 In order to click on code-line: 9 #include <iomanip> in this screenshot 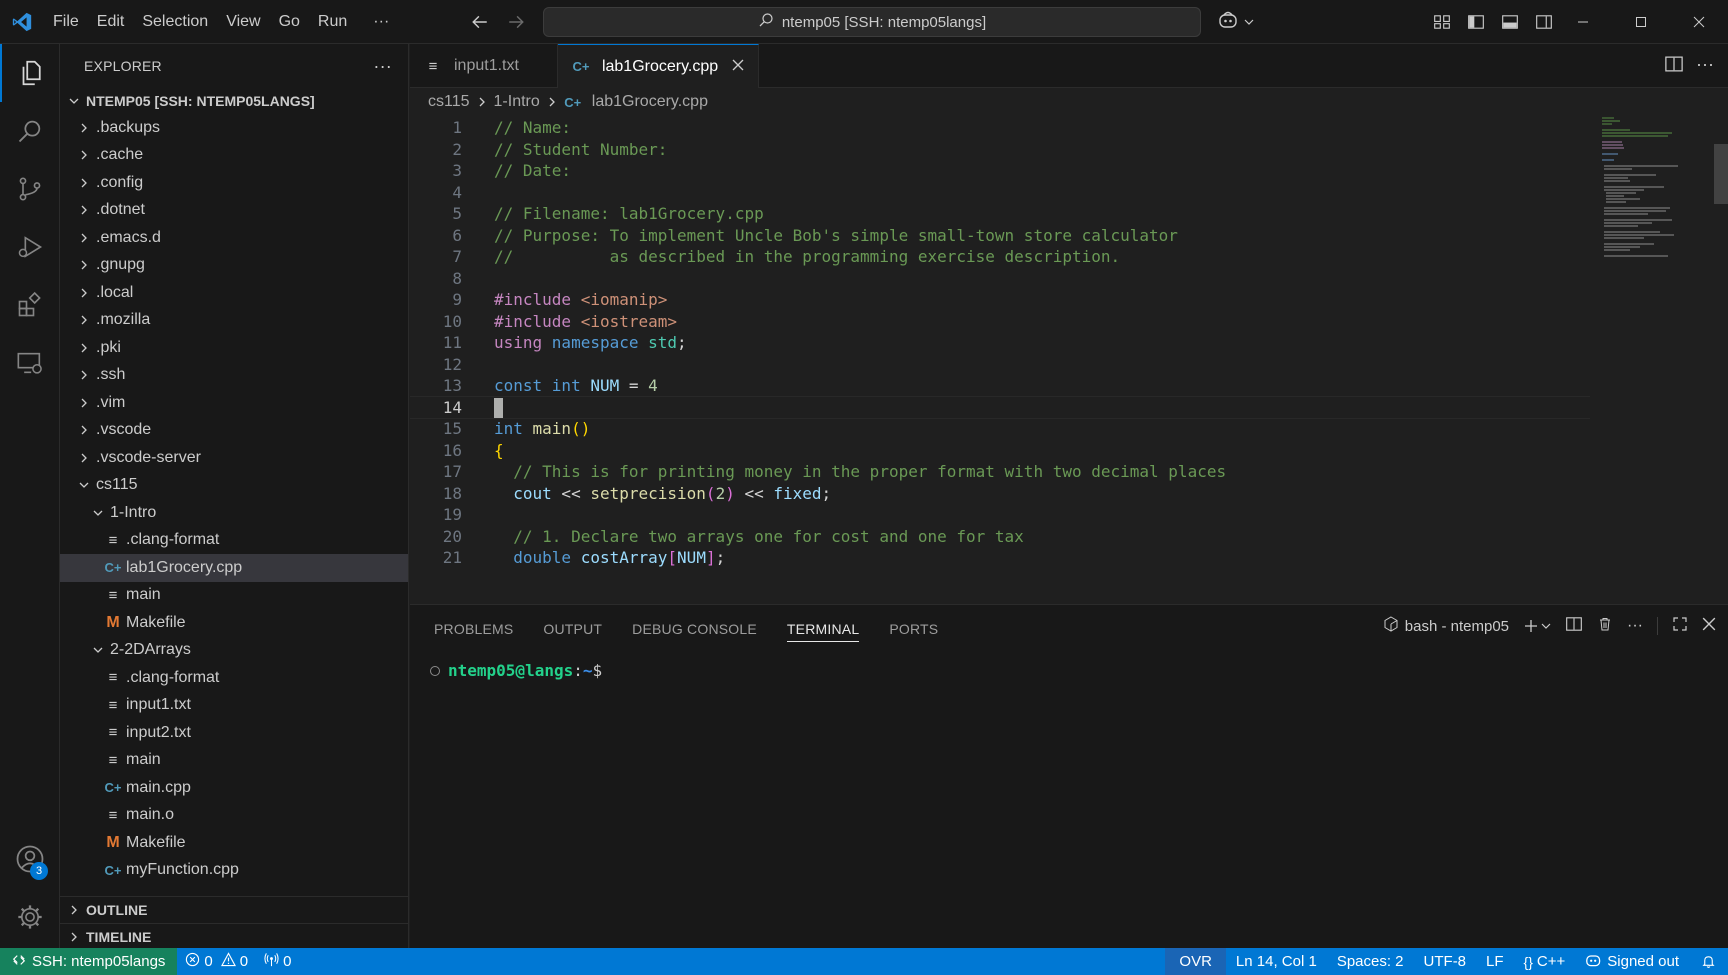, I will do `click(1000, 300)`.